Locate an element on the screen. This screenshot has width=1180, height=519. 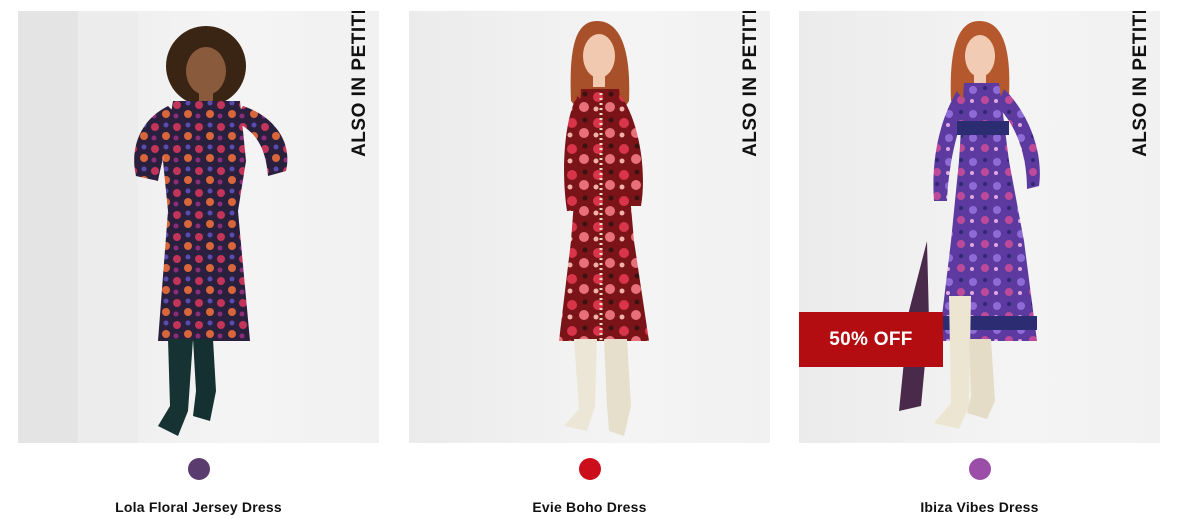
sale-badge: 50% OFF is located at coordinates (871, 339).